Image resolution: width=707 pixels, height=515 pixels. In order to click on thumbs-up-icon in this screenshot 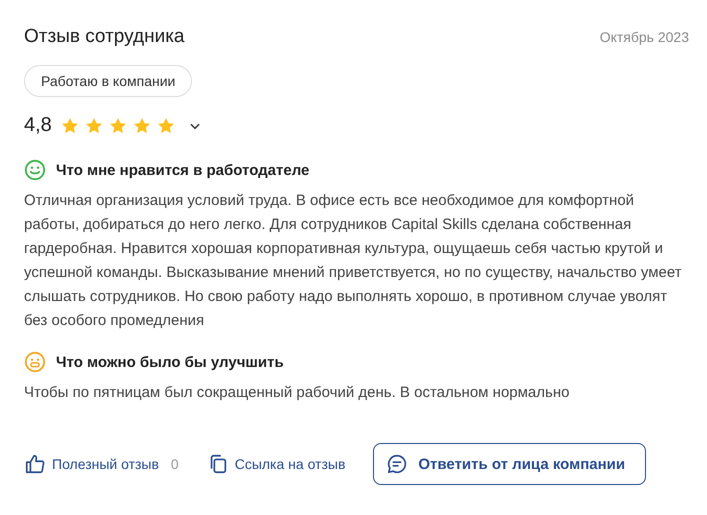, I will do `click(35, 464)`.